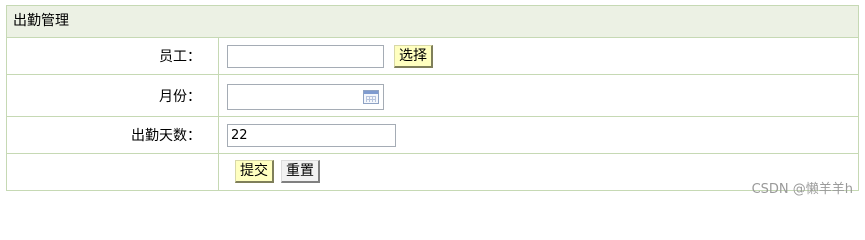 The width and height of the screenshot is (865, 240). I want to click on employee-label: 员工：, so click(180, 57).